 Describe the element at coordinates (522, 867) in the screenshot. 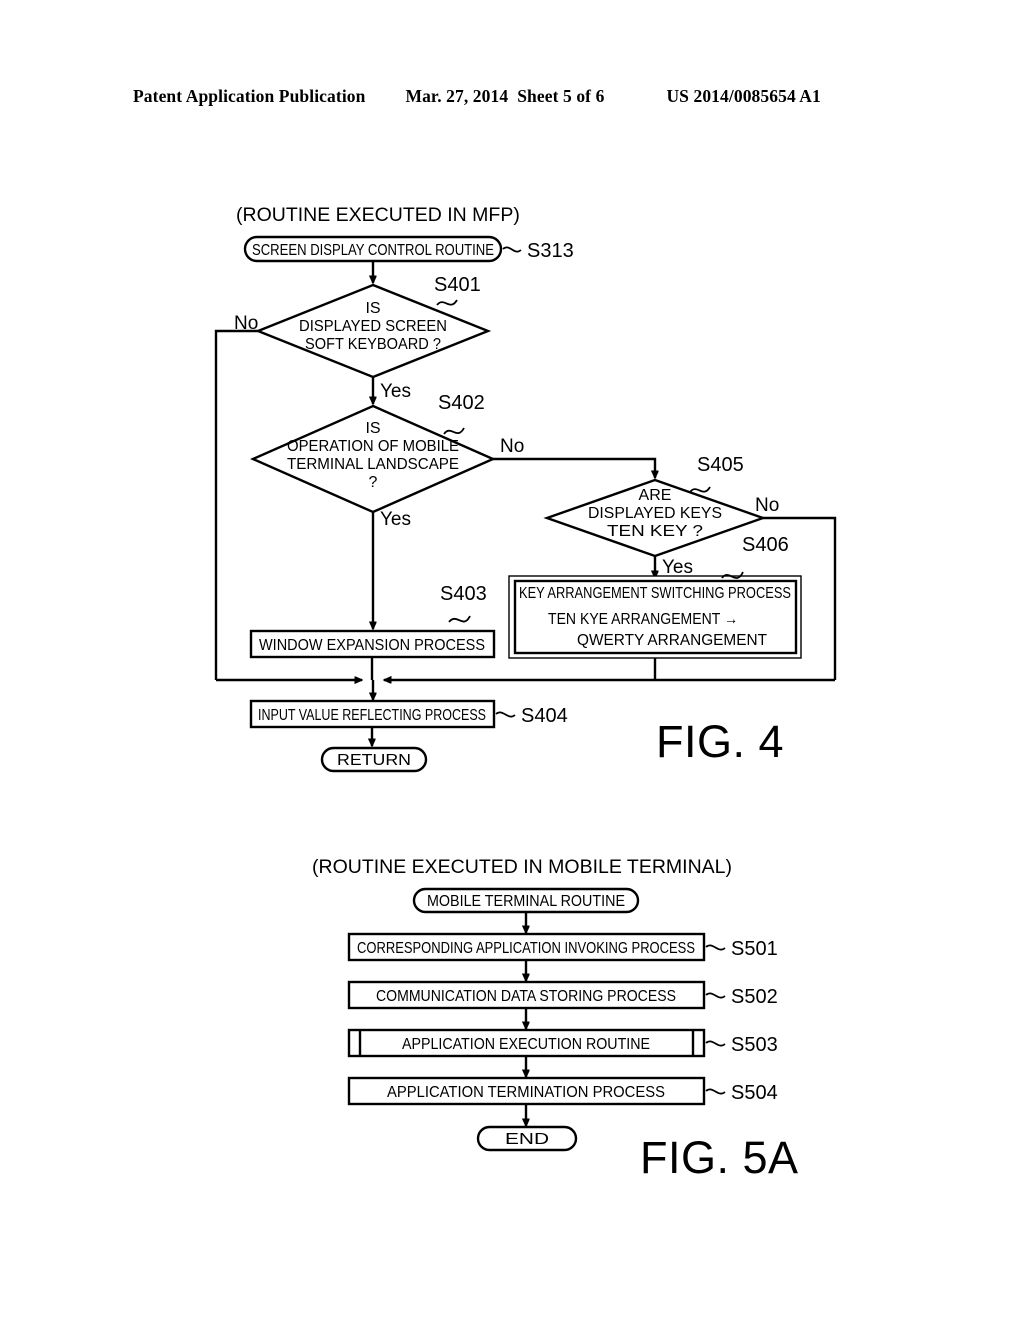

I see `figure-5a-caption: (ROUTINE EXECUTED IN MOBILE TERMINAL)` at that location.